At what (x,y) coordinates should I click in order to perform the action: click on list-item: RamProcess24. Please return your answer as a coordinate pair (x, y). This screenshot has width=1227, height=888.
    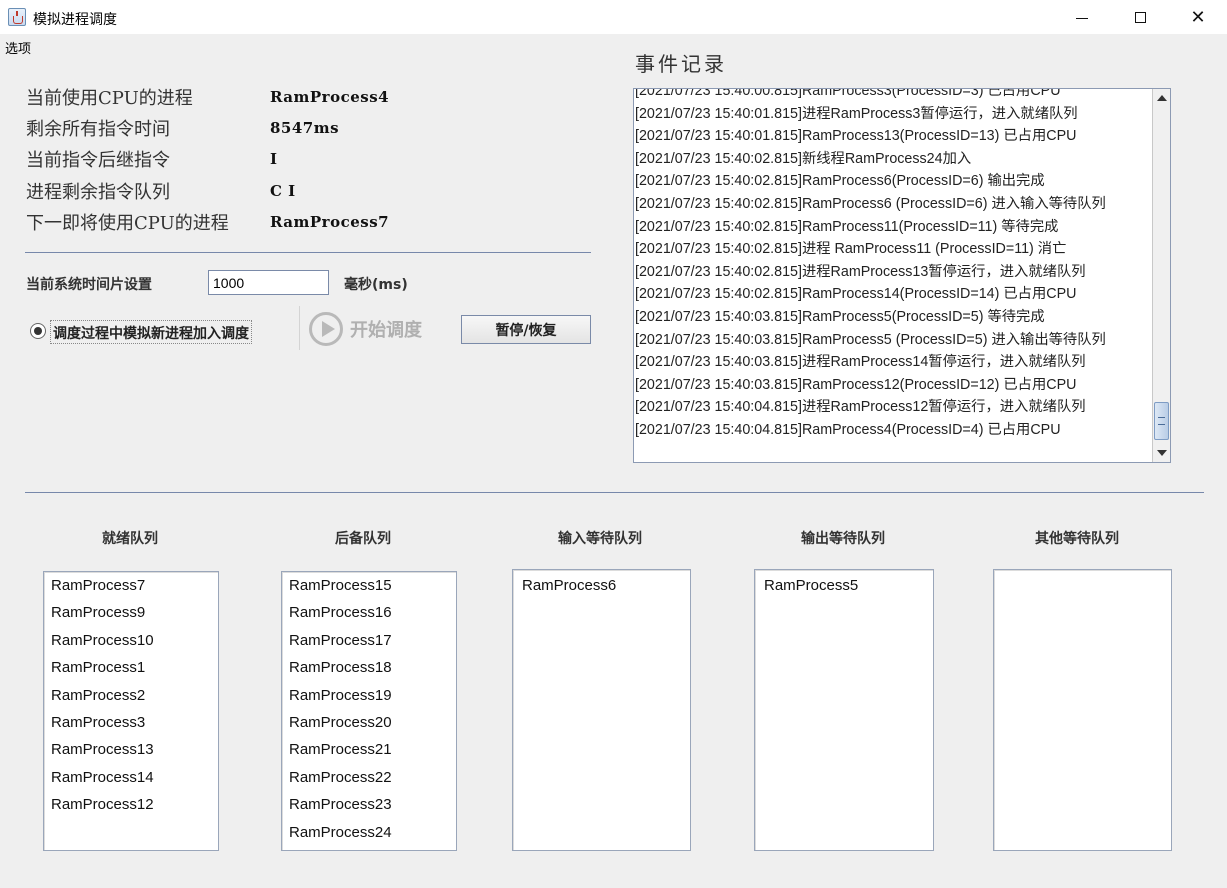
    Looking at the image, I should click on (369, 832).